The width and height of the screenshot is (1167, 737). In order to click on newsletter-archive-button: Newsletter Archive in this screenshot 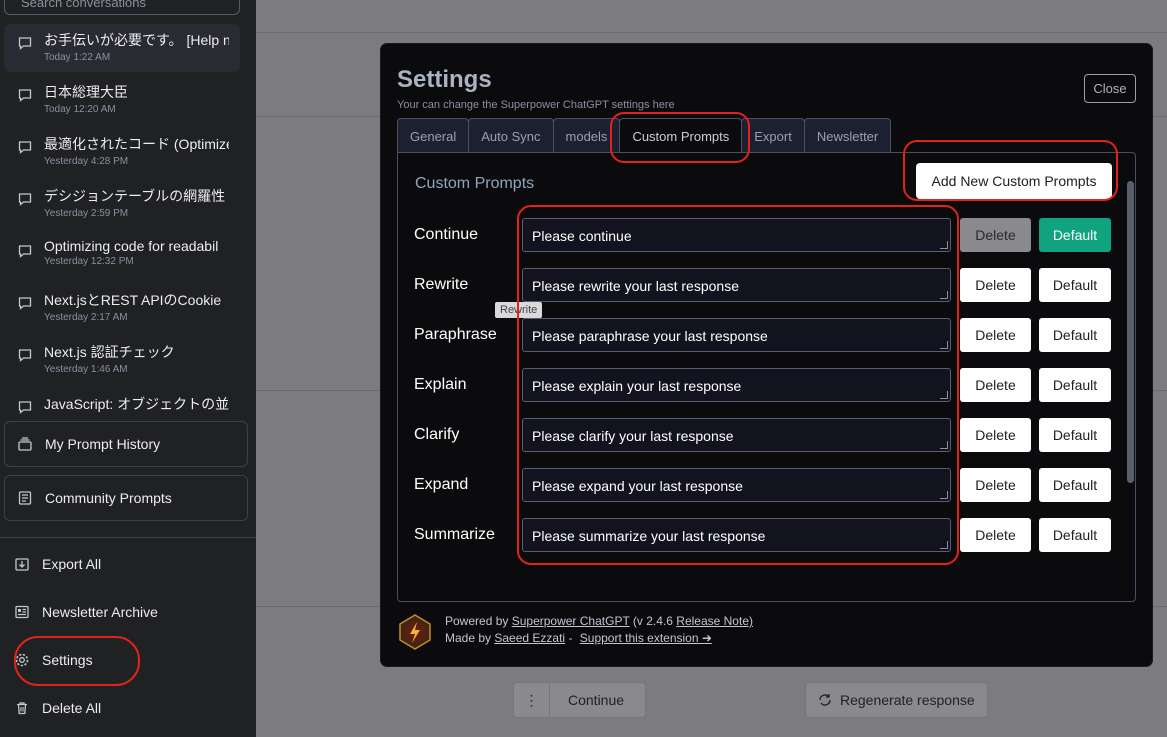, I will do `click(86, 612)`.